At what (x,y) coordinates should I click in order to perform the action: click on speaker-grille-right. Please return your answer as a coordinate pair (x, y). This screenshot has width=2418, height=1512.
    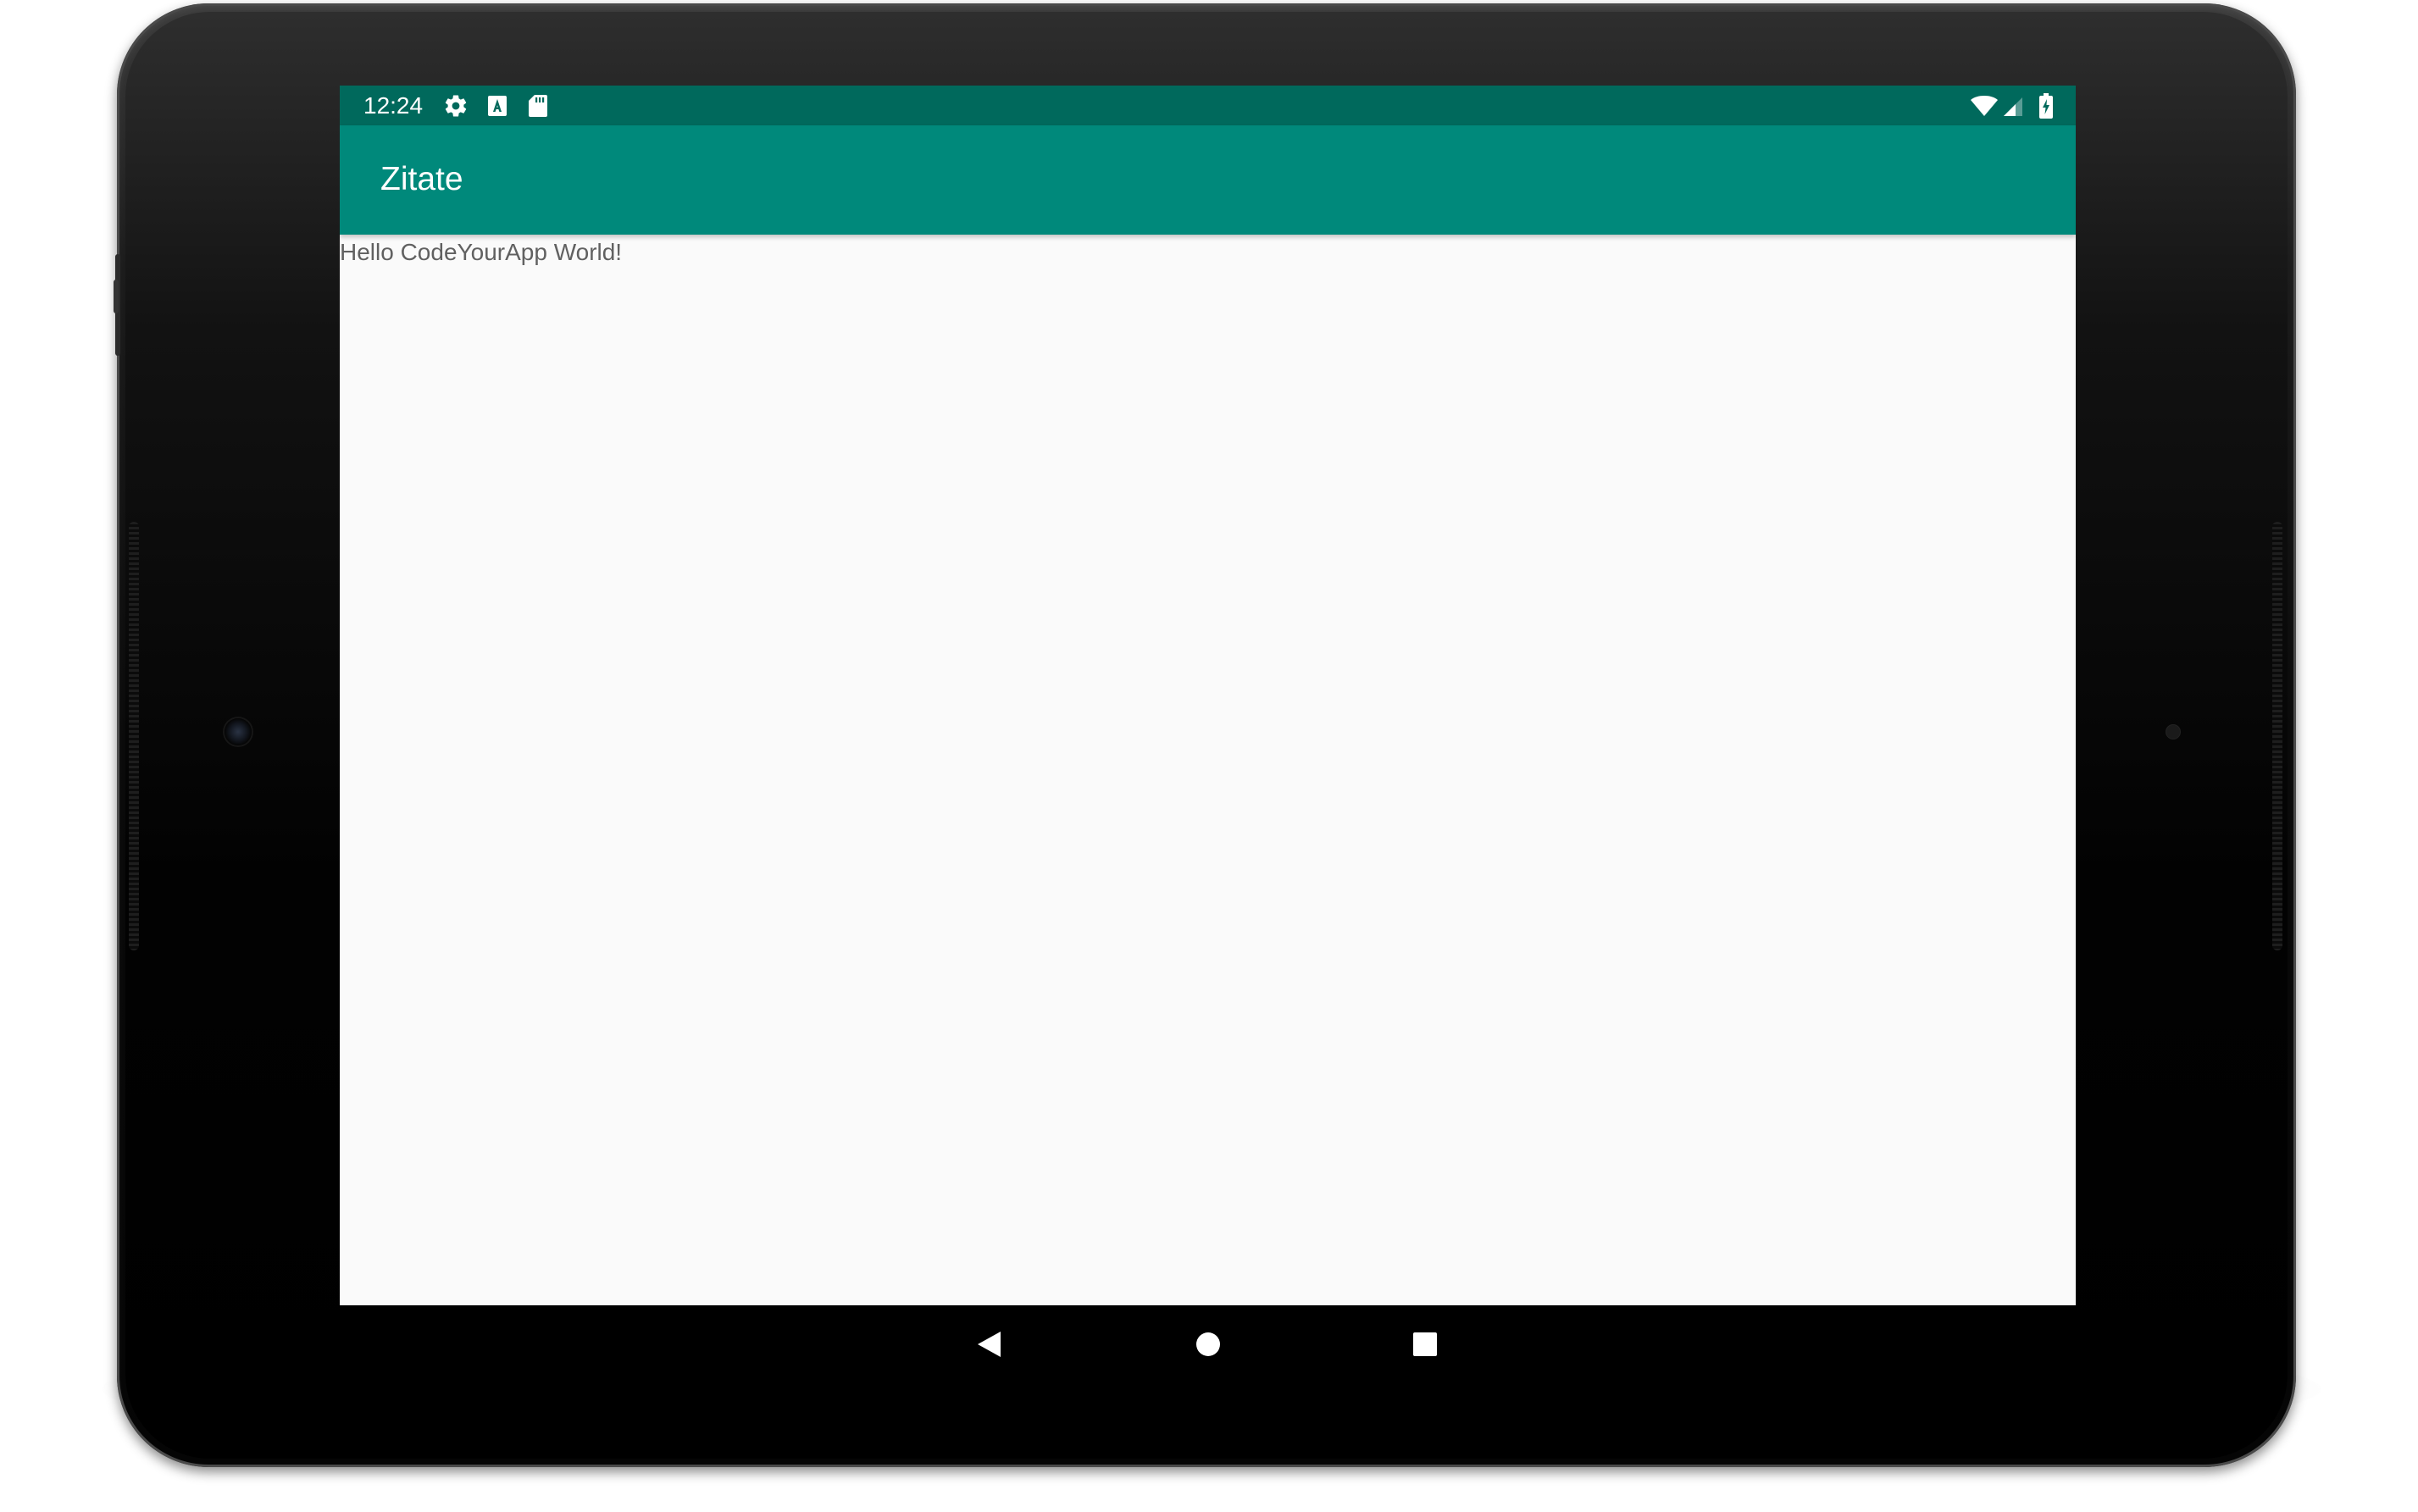
    Looking at the image, I should click on (2277, 736).